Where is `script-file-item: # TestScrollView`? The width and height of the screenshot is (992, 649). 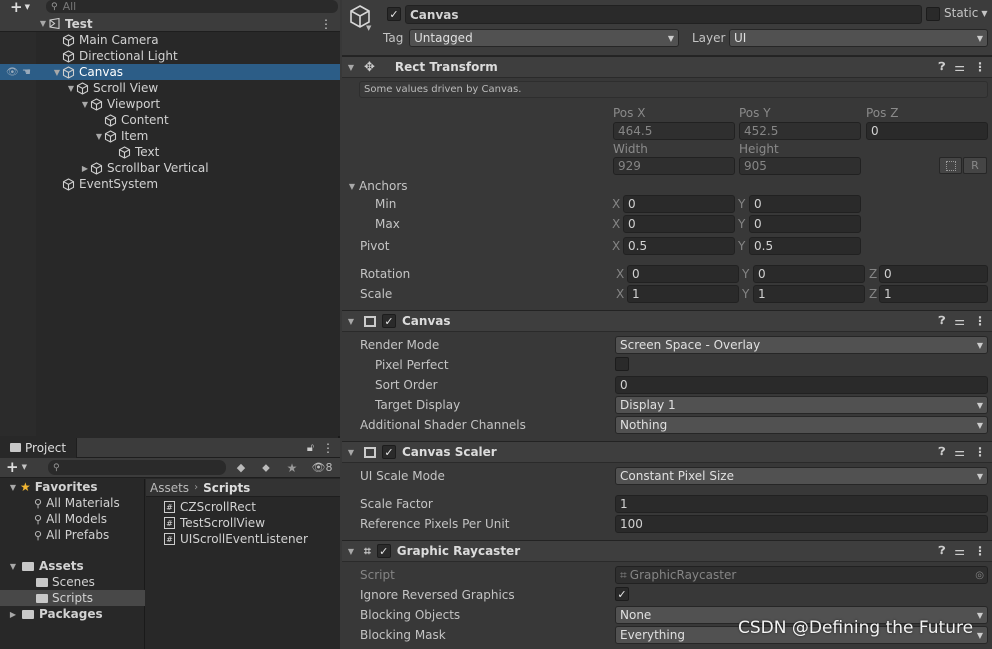
script-file-item: # TestScrollView is located at coordinates (236, 523).